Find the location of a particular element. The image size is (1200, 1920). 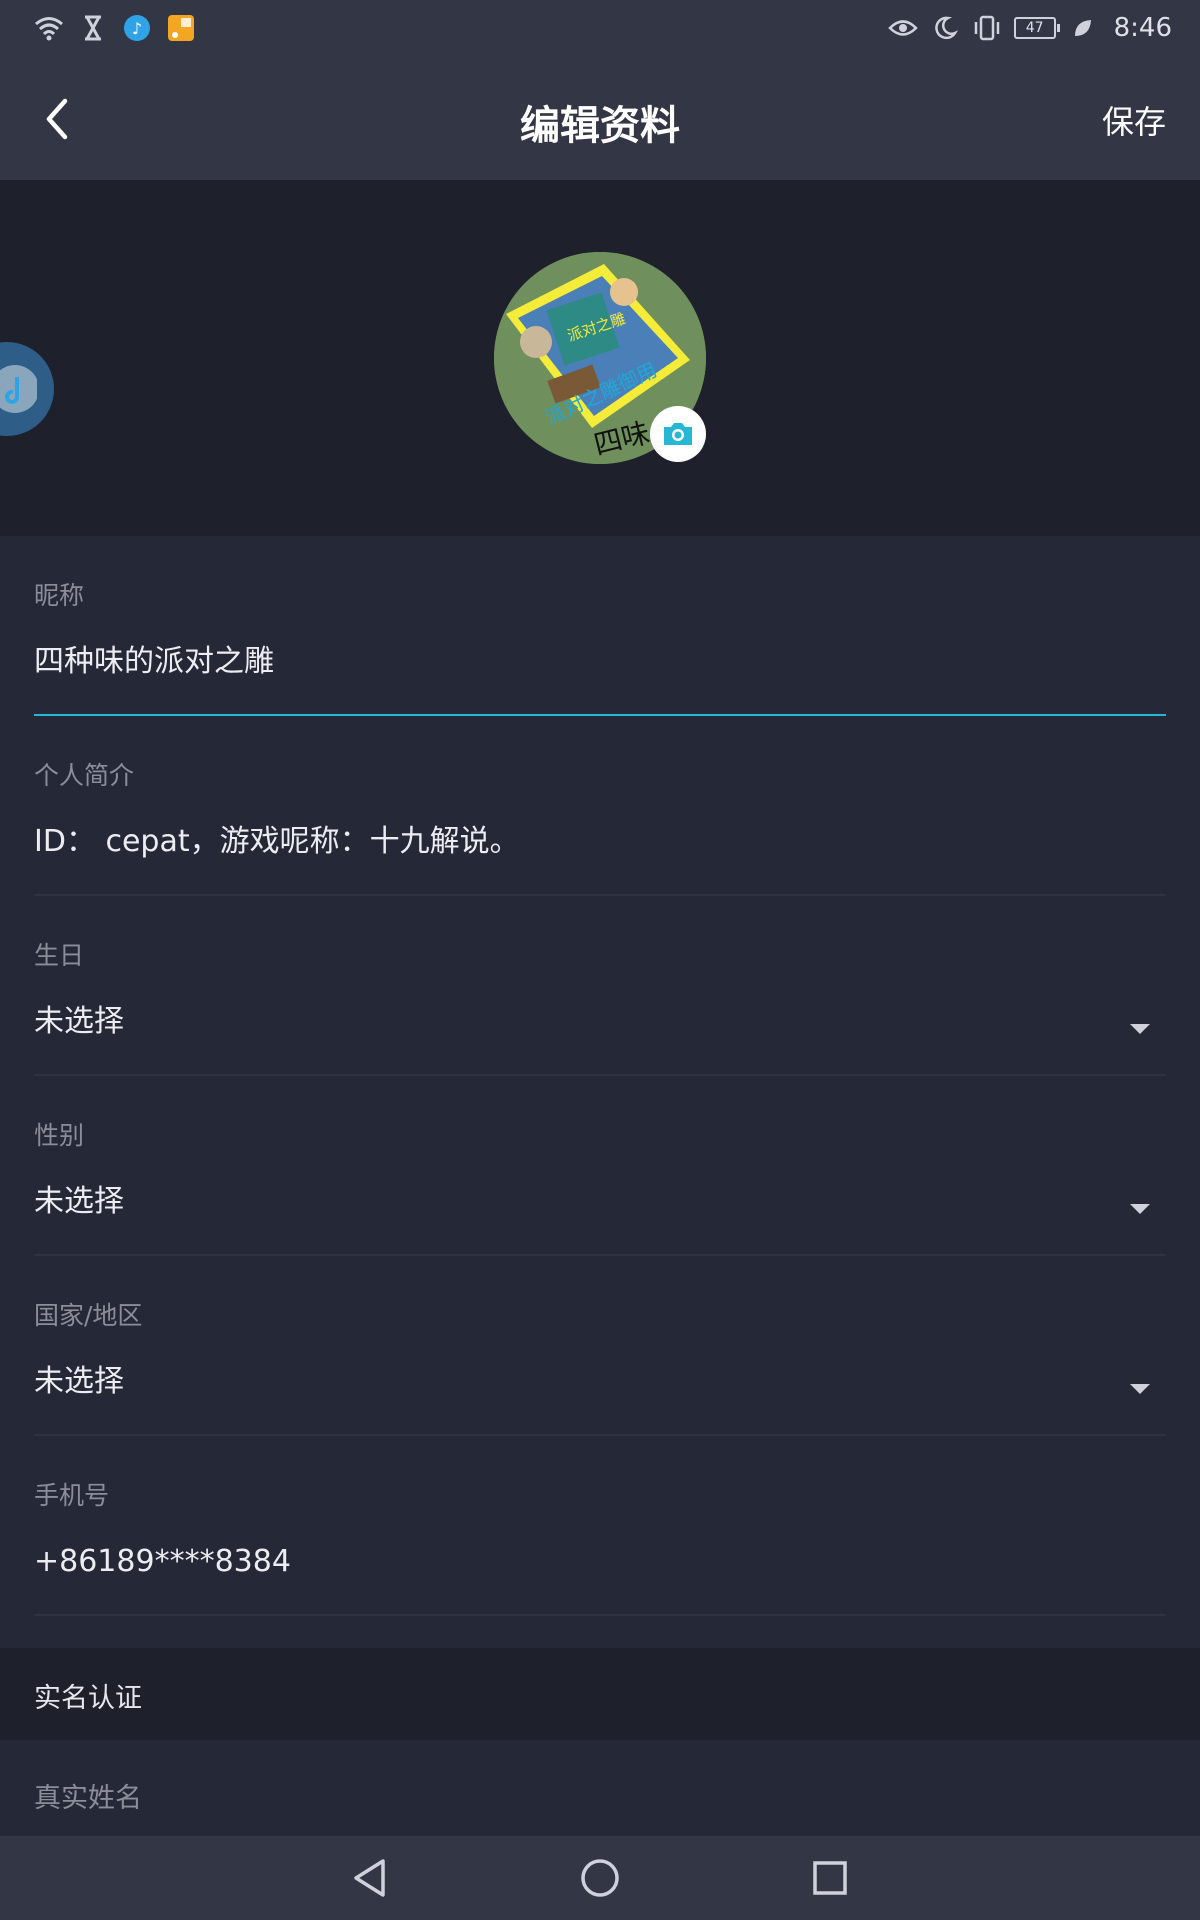

system-nav-bar is located at coordinates (600, 1878).